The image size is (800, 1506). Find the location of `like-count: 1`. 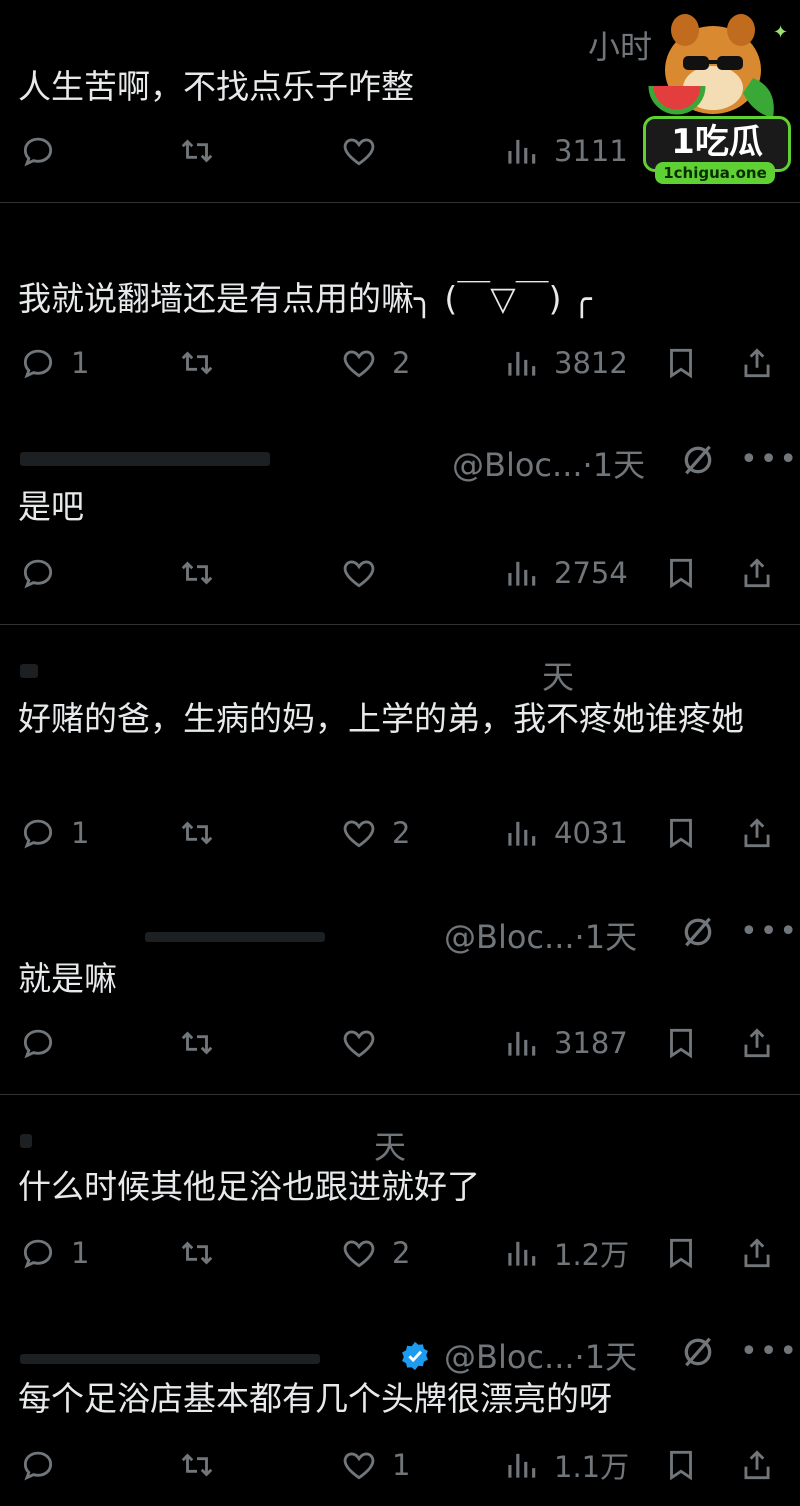

like-count: 1 is located at coordinates (401, 1465).